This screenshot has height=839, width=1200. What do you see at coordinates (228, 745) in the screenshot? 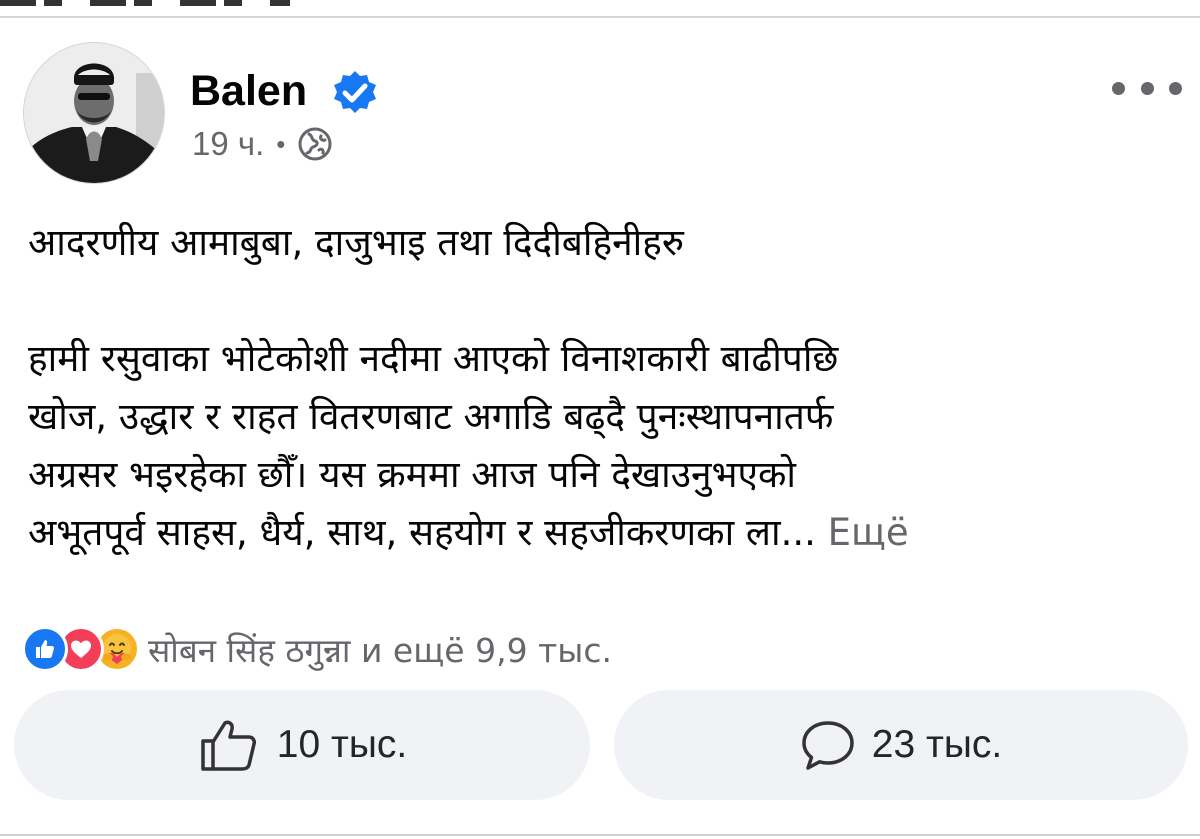
I see `thumbs-up-icon` at bounding box center [228, 745].